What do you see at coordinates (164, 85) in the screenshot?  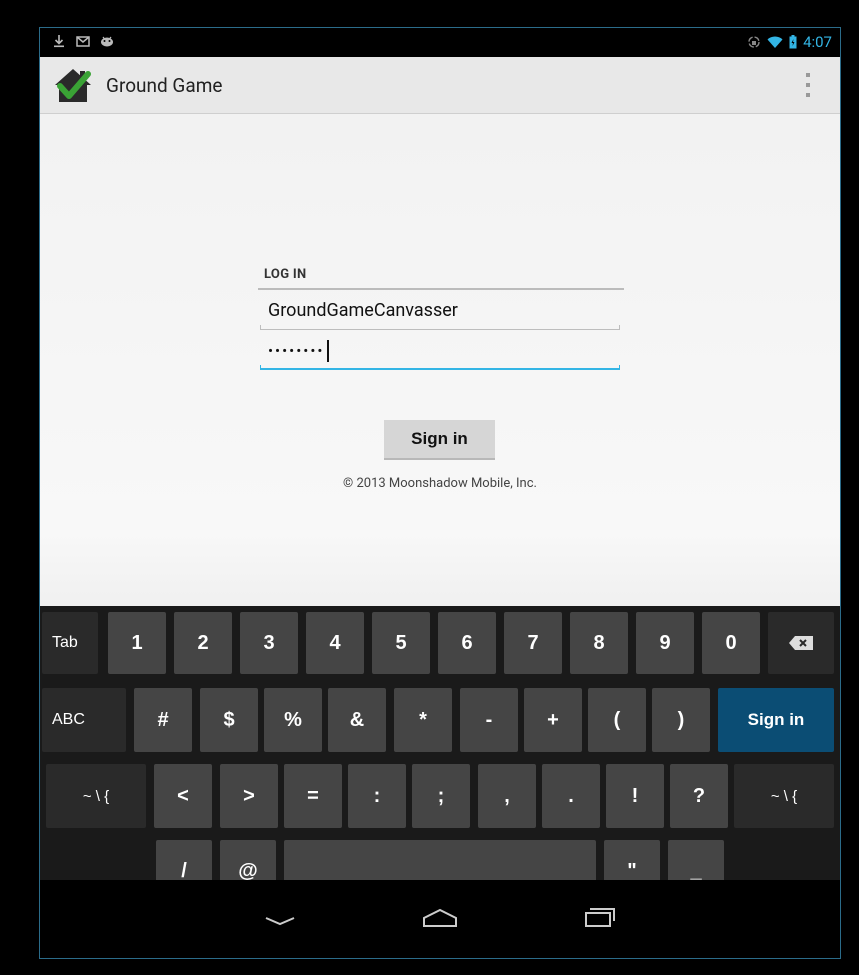 I see `app-title: Ground Game` at bounding box center [164, 85].